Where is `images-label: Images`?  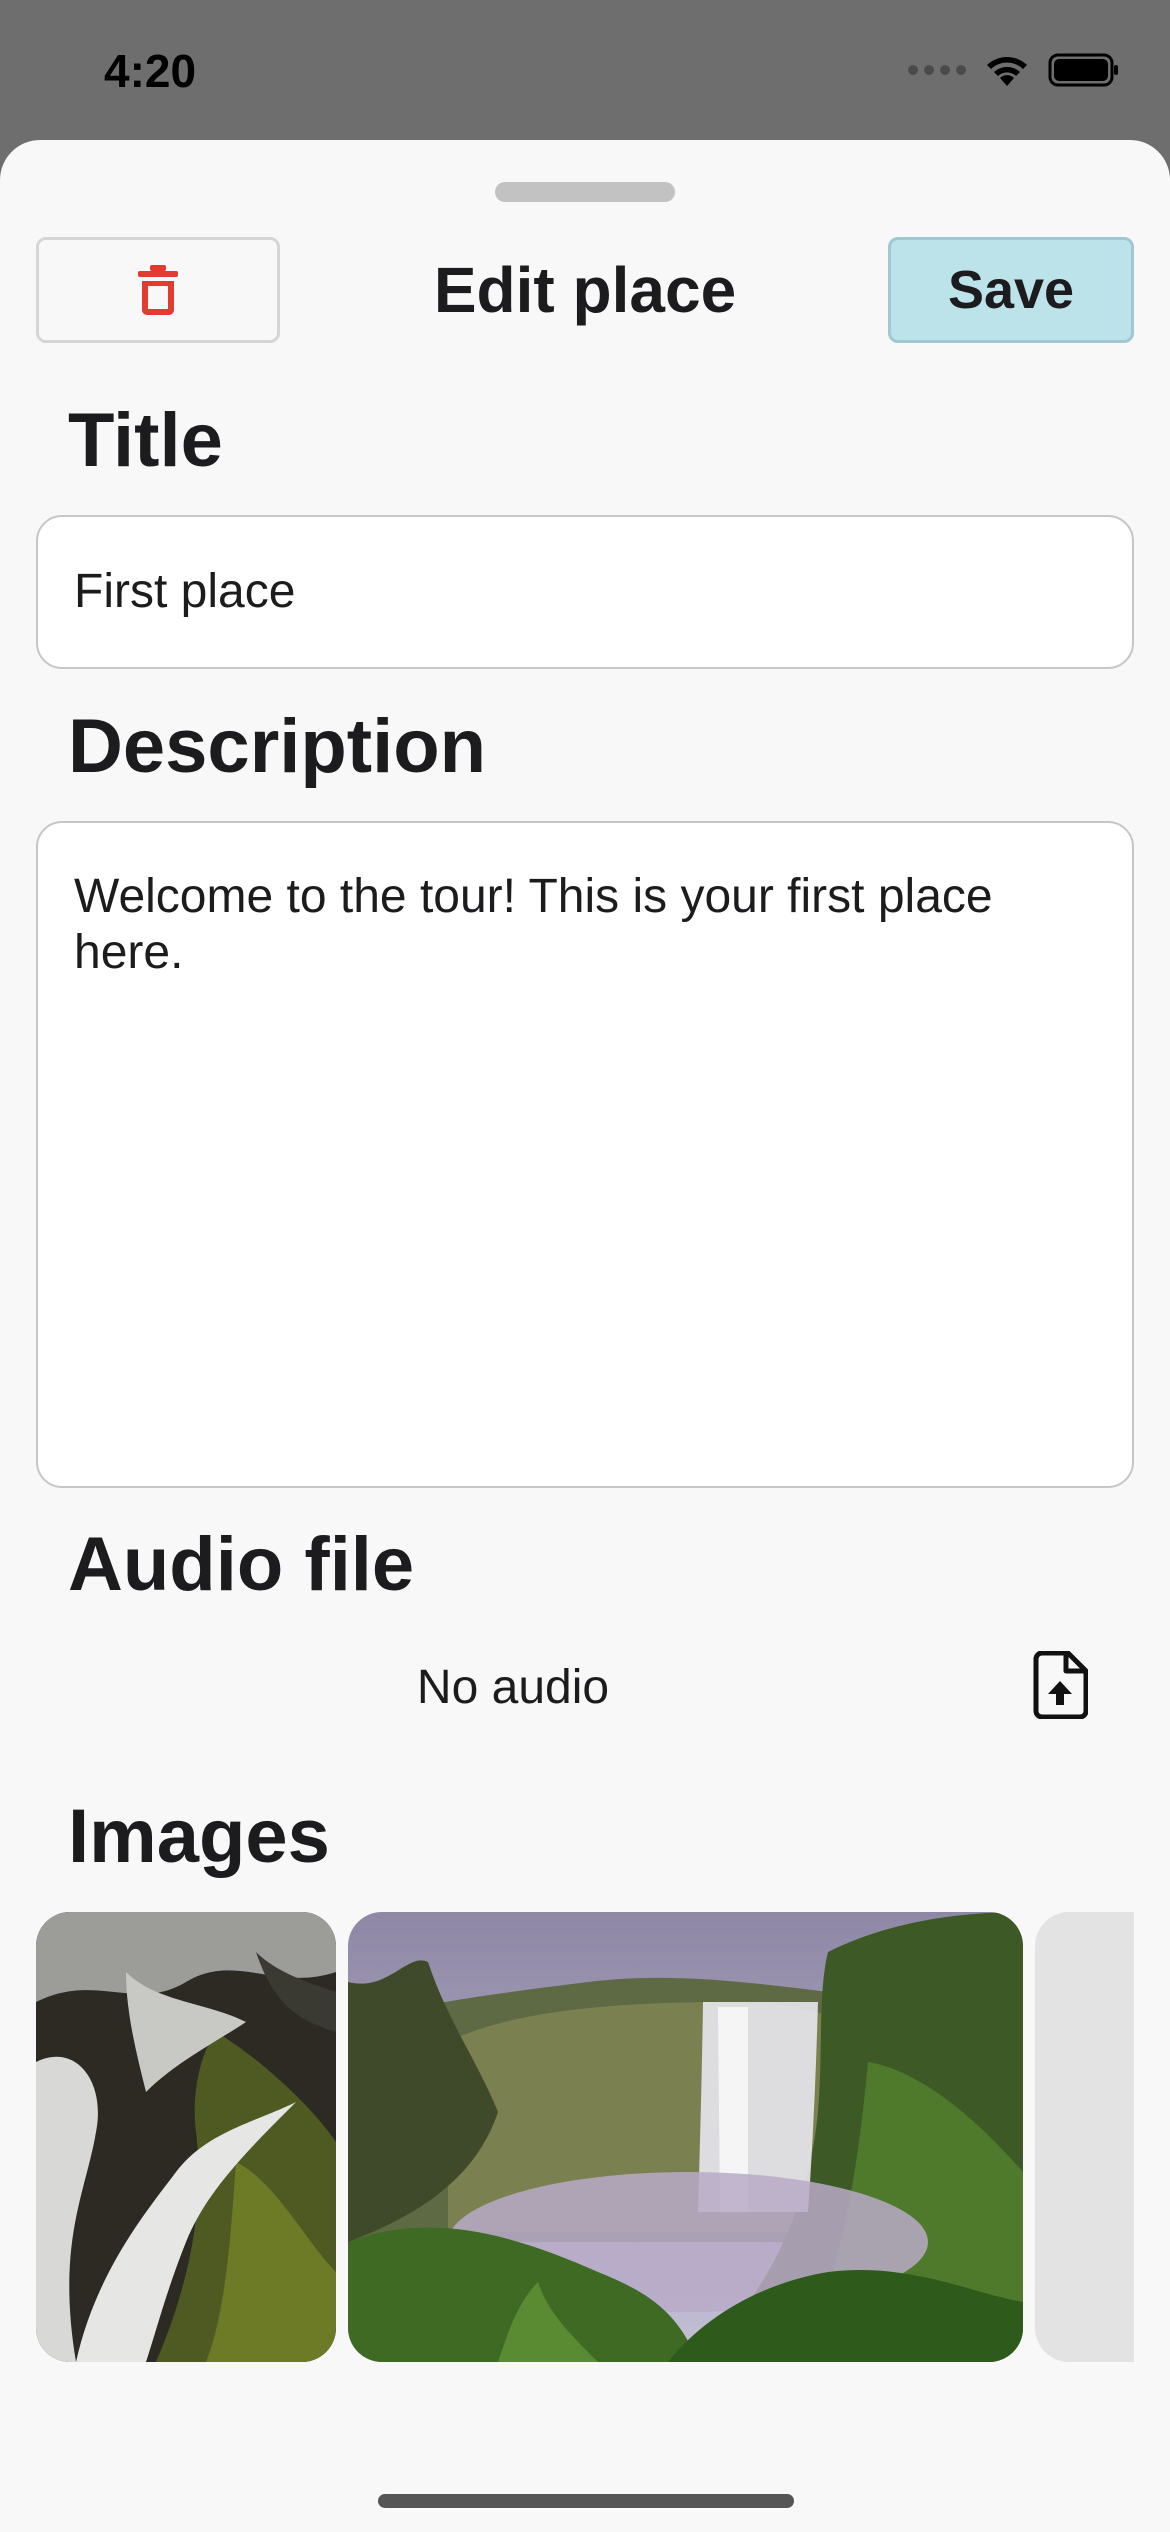
images-label: Images is located at coordinates (199, 1836).